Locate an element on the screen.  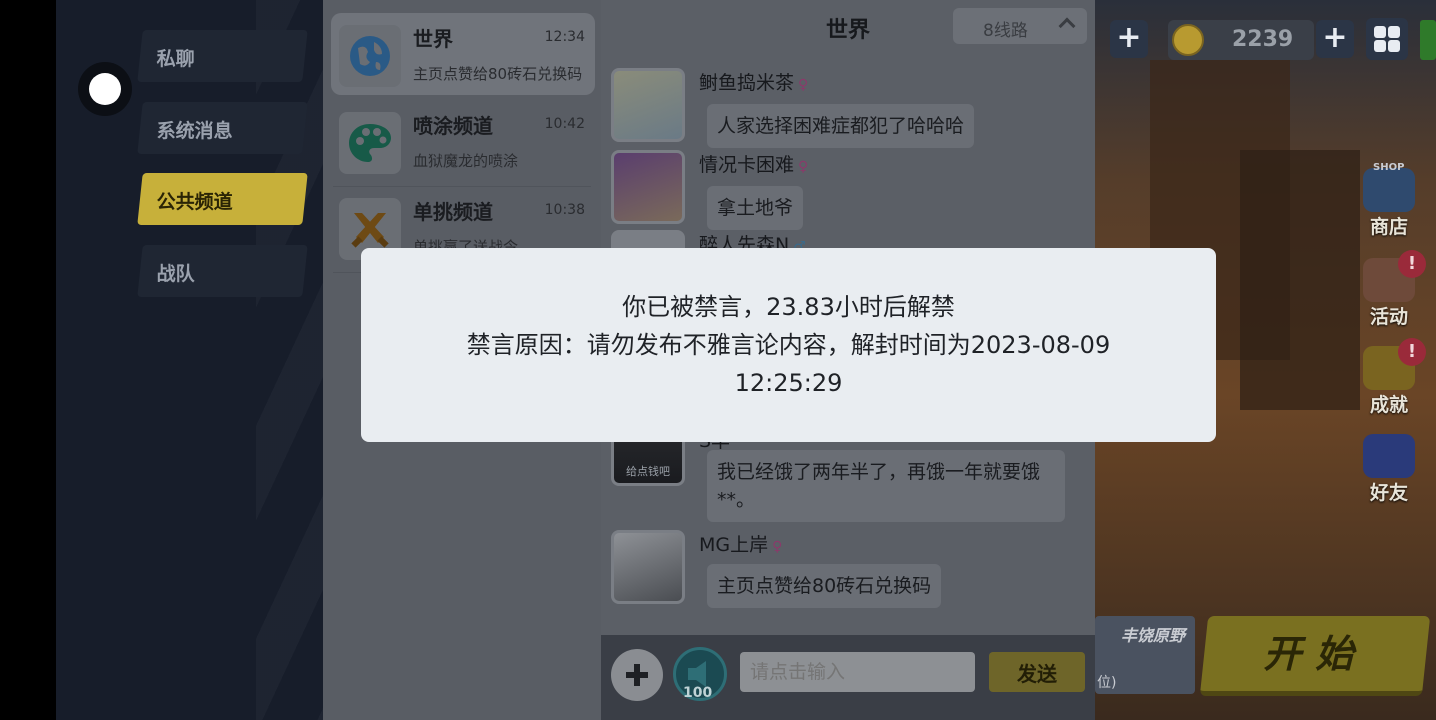
add-coins-button: + is located at coordinates (1335, 39).